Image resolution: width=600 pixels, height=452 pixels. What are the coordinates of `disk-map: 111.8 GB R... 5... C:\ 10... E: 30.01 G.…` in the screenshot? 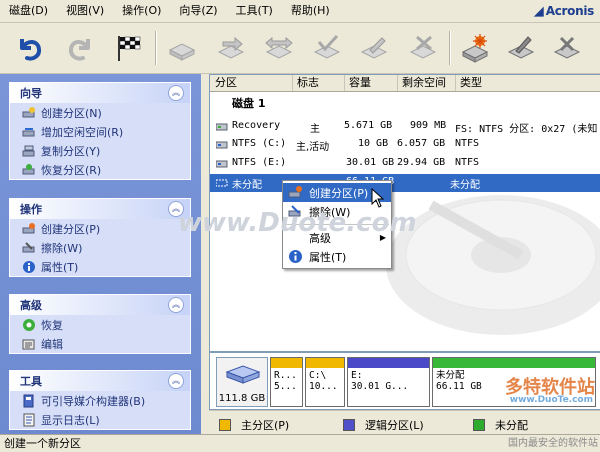 It's located at (404, 381).